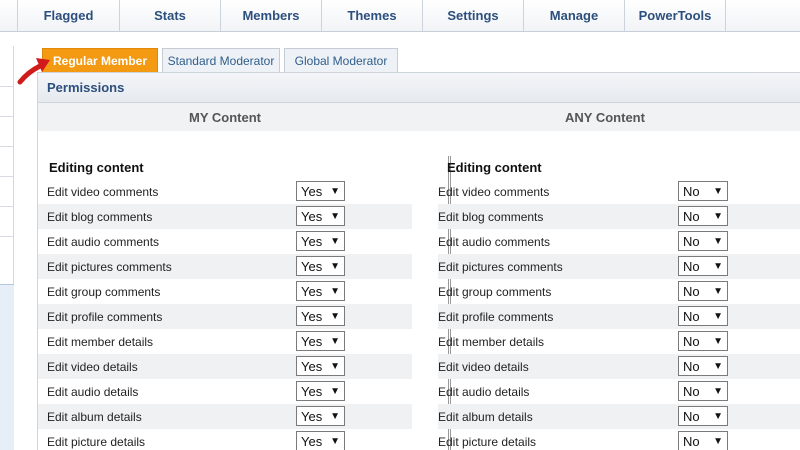  Describe the element at coordinates (473, 15) in the screenshot. I see `nav-settings: Settings` at that location.